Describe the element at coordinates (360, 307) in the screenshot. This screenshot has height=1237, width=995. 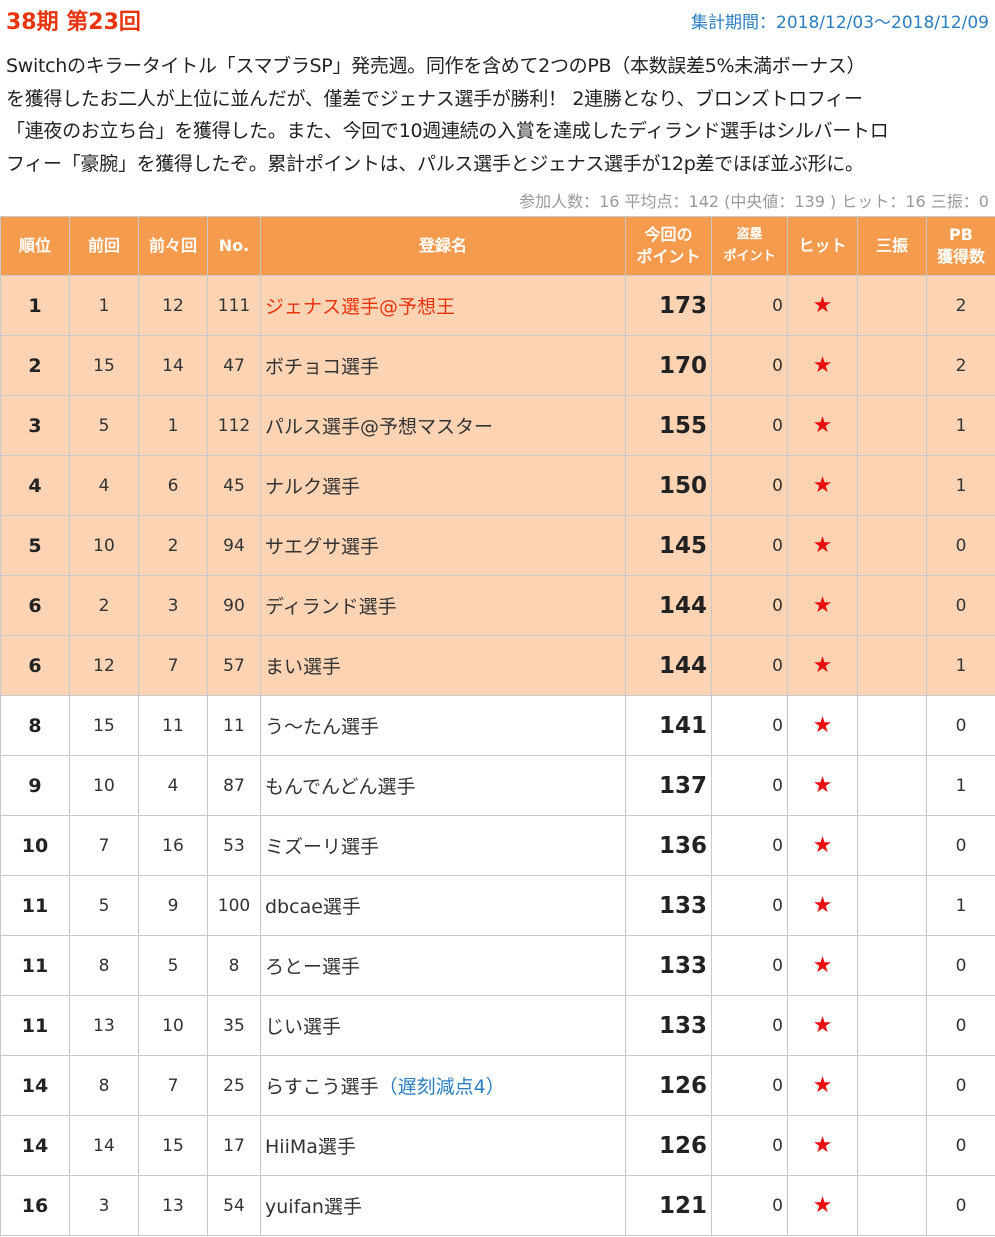
I see `player-name: ジェナス選手@予想王` at that location.